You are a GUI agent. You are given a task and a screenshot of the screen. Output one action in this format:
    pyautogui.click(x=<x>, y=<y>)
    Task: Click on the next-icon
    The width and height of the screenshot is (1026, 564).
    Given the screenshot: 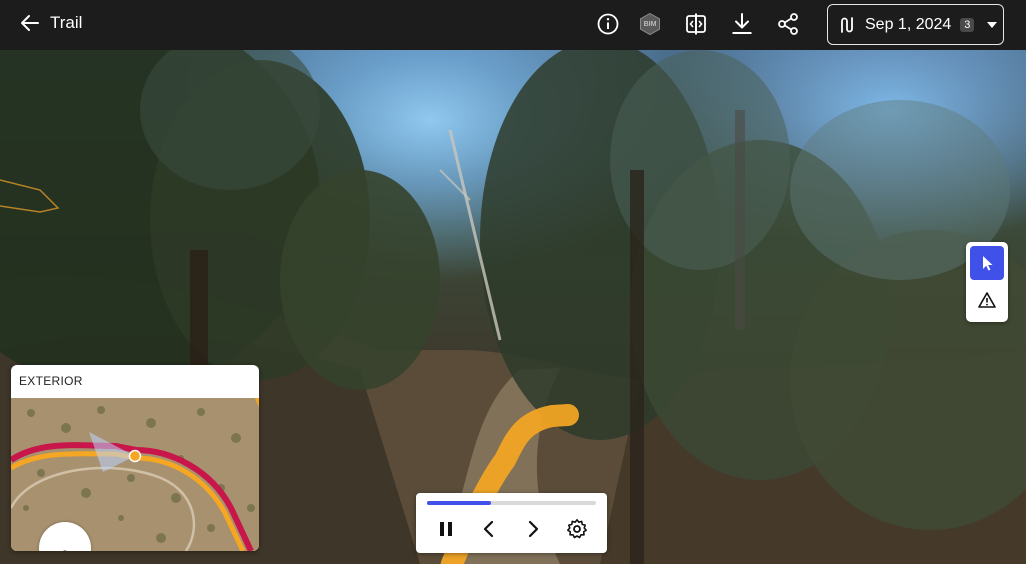 What is the action you would take?
    pyautogui.click(x=533, y=529)
    